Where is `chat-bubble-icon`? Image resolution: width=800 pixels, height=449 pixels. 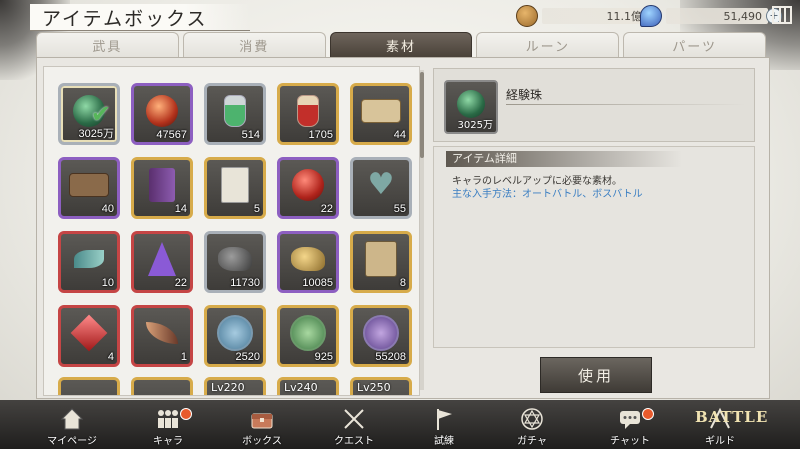 chat-bubble-icon is located at coordinates (630, 419).